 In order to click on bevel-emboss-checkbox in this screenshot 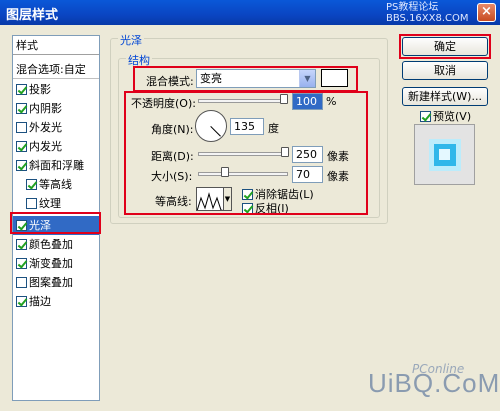, I will do `click(21, 165)`.